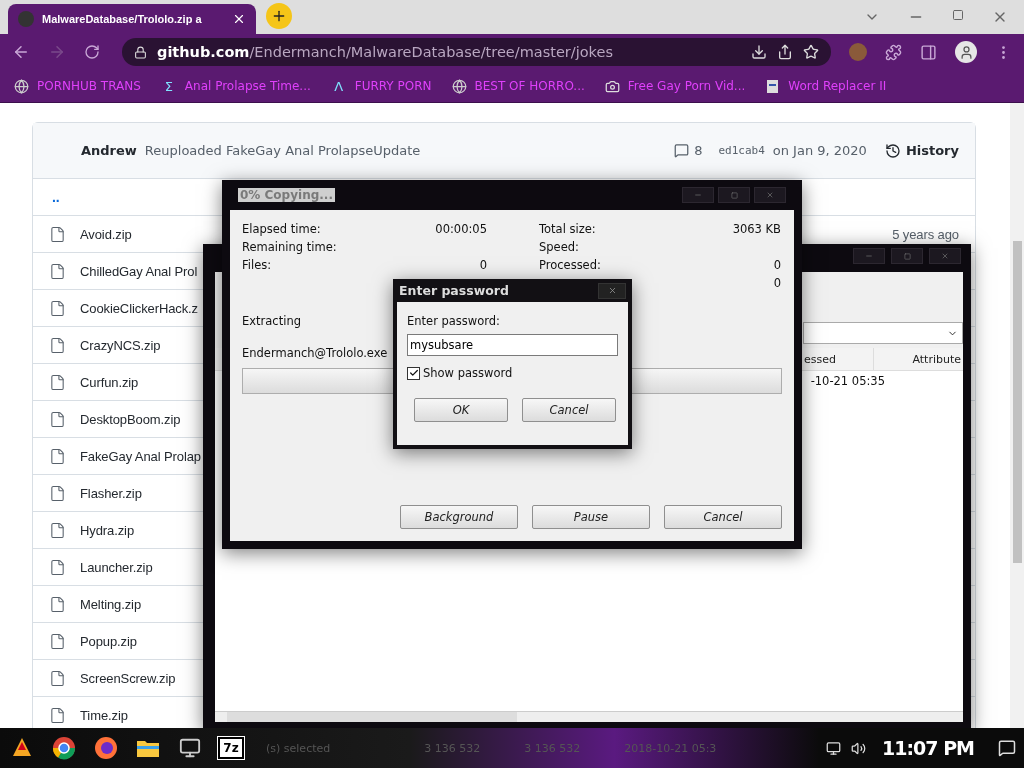 The width and height of the screenshot is (1024, 768). I want to click on profile-icon, so click(966, 52).